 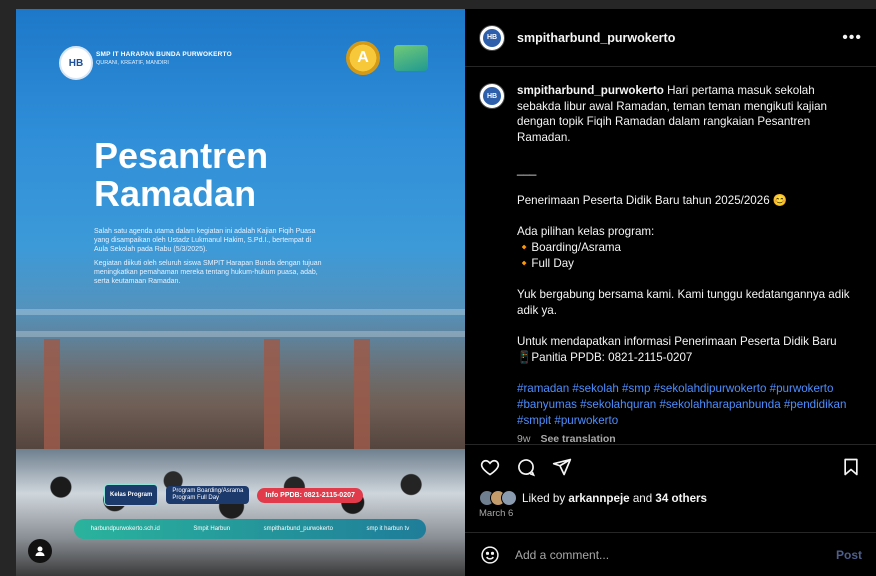 I want to click on liker-avatars, so click(x=498, y=498).